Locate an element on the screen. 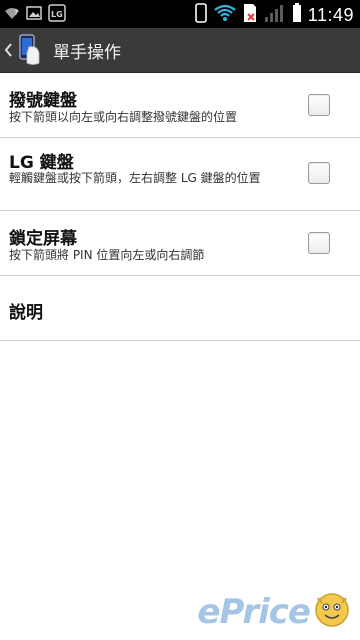 The height and width of the screenshot is (640, 360). setting-row-lg-keyboard: LG 鍵盤 輕觸鍵盤或按下箭頭，左右調整 LG 鍵盤的位置 is located at coordinates (180, 174).